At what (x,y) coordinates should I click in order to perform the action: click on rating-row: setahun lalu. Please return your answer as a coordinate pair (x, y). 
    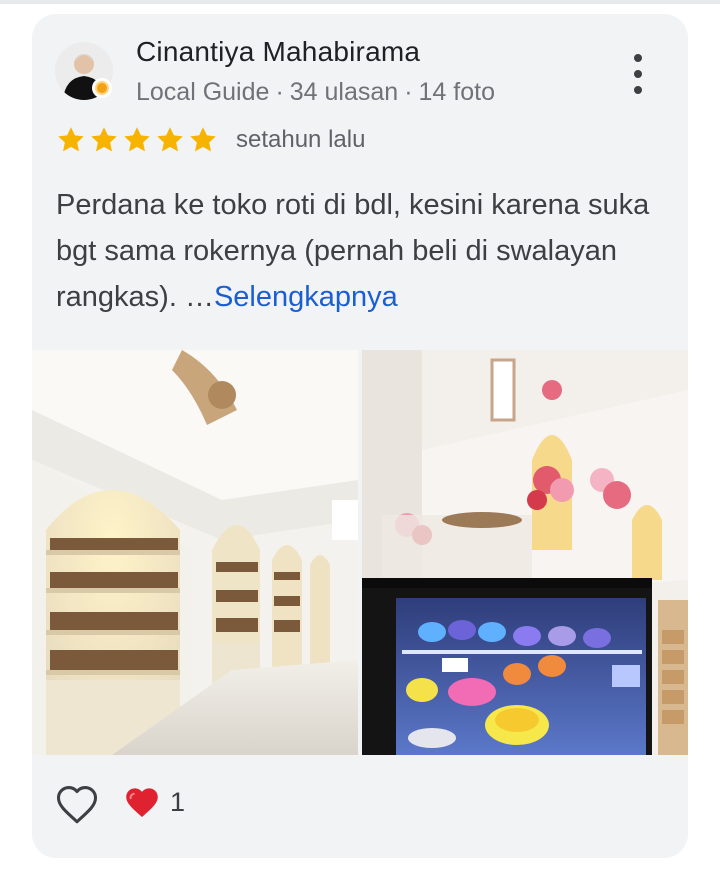
    Looking at the image, I should click on (210, 140).